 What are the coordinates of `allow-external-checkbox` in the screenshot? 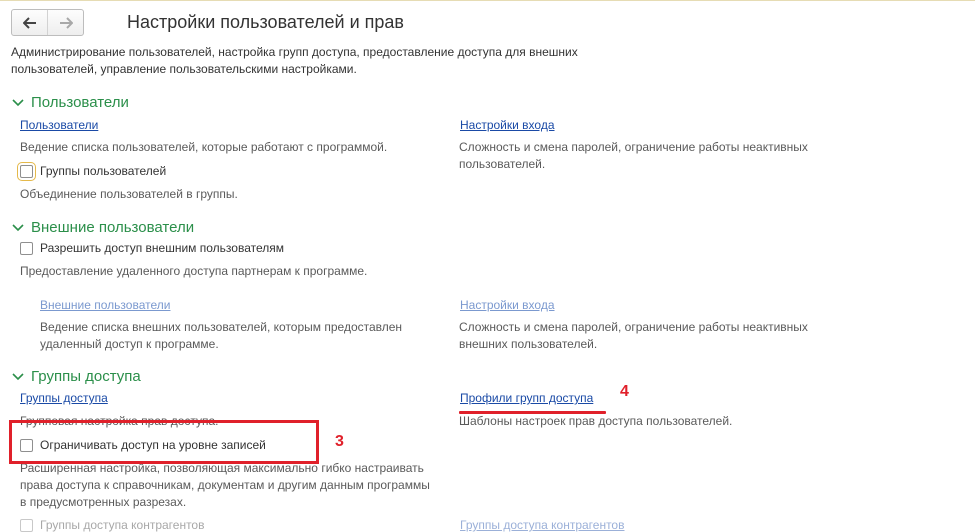 It's located at (26, 248).